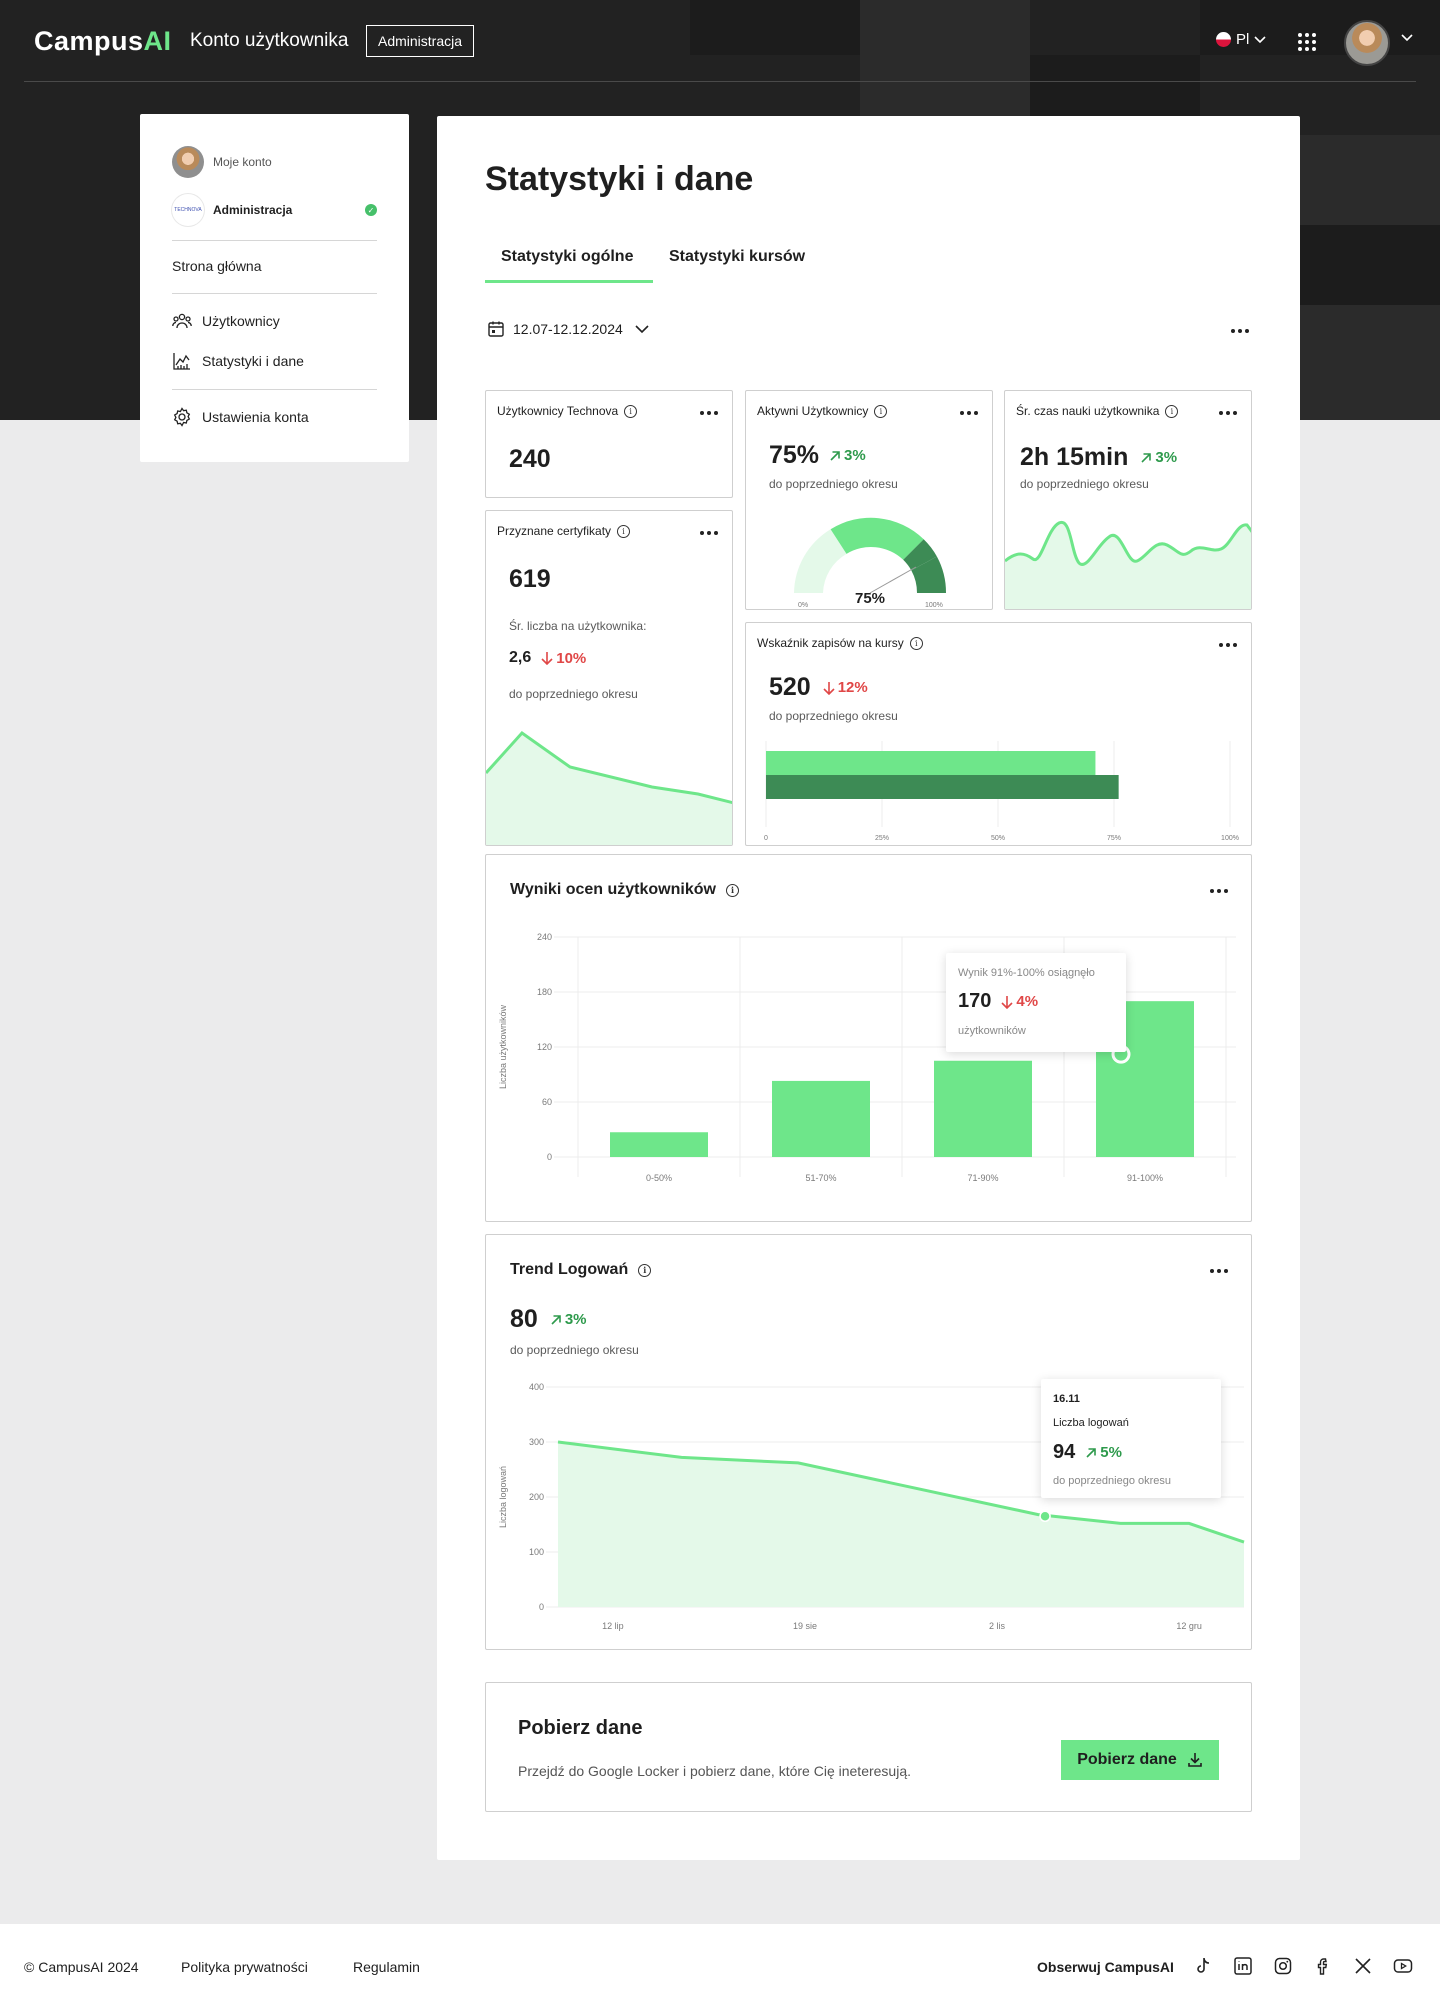  What do you see at coordinates (496, 329) in the screenshot?
I see `calendar-icon` at bounding box center [496, 329].